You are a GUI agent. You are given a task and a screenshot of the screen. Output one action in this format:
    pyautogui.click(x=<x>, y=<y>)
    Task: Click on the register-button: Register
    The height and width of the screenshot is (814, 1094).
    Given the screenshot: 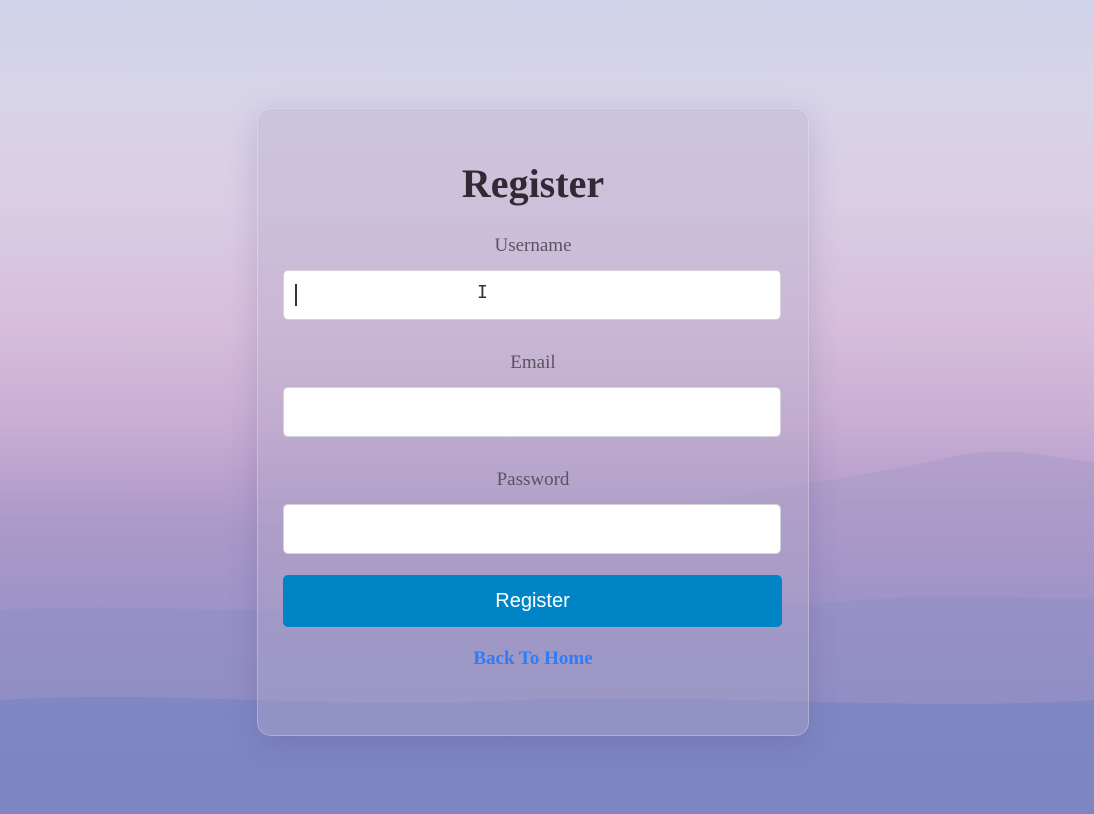 What is the action you would take?
    pyautogui.click(x=532, y=601)
    